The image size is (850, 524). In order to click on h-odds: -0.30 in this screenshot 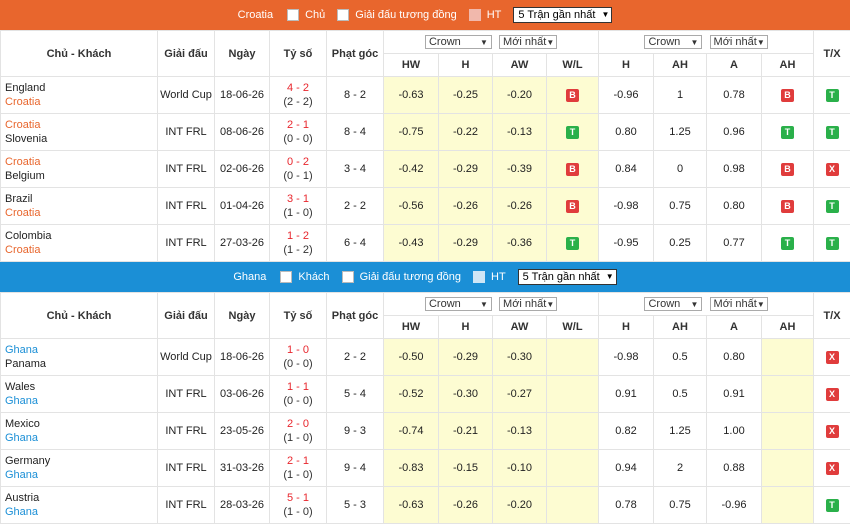, I will do `click(466, 394)`.